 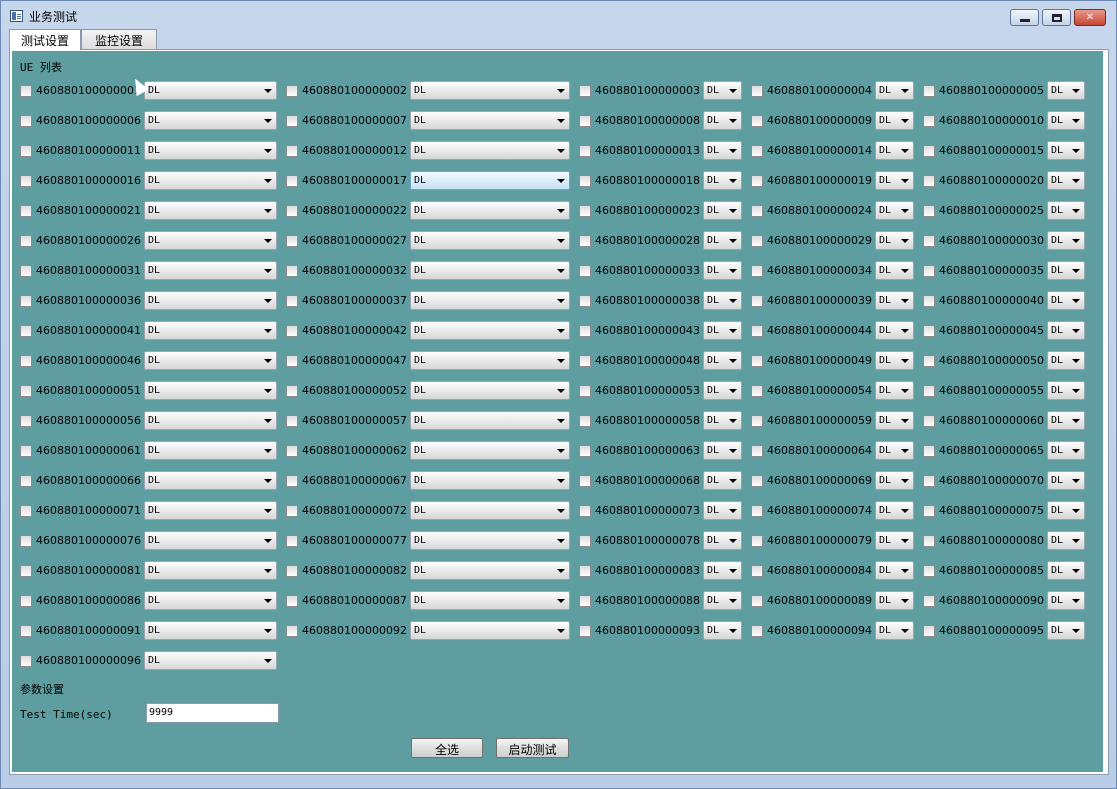 What do you see at coordinates (1090, 17) in the screenshot?
I see `close-button: ✕` at bounding box center [1090, 17].